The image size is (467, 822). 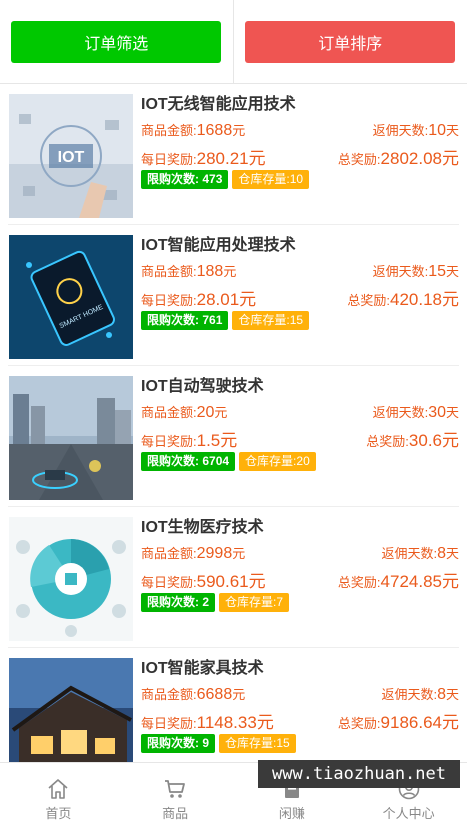 I want to click on total-group: 总奖励:9186.64元, so click(x=398, y=720).